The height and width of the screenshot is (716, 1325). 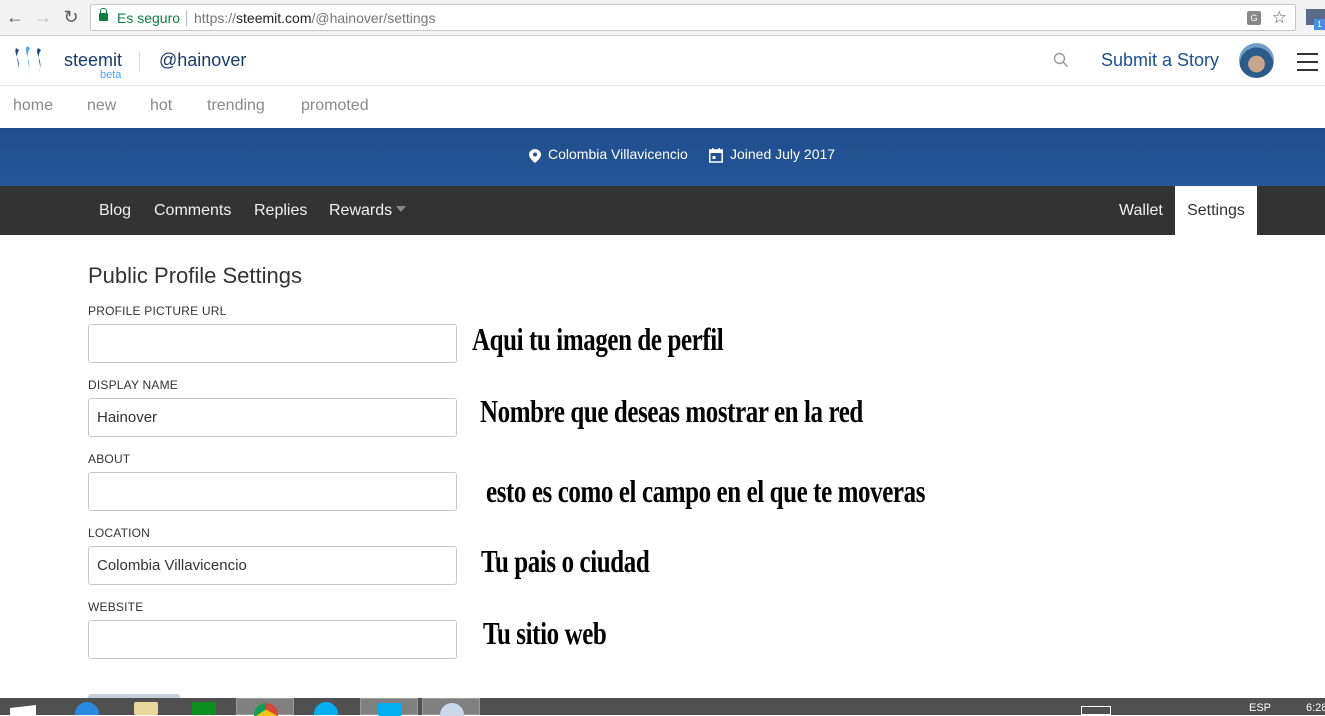 What do you see at coordinates (15, 17) in the screenshot?
I see `back-arrow-icon: ←` at bounding box center [15, 17].